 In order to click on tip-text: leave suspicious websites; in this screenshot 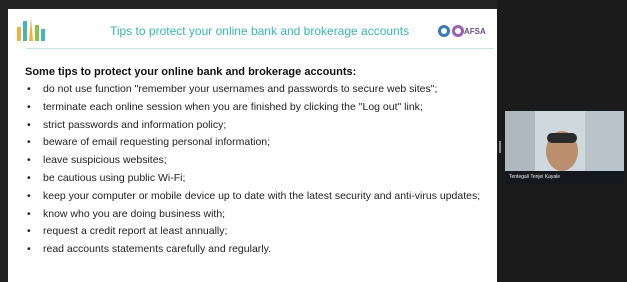, I will do `click(105, 160)`.